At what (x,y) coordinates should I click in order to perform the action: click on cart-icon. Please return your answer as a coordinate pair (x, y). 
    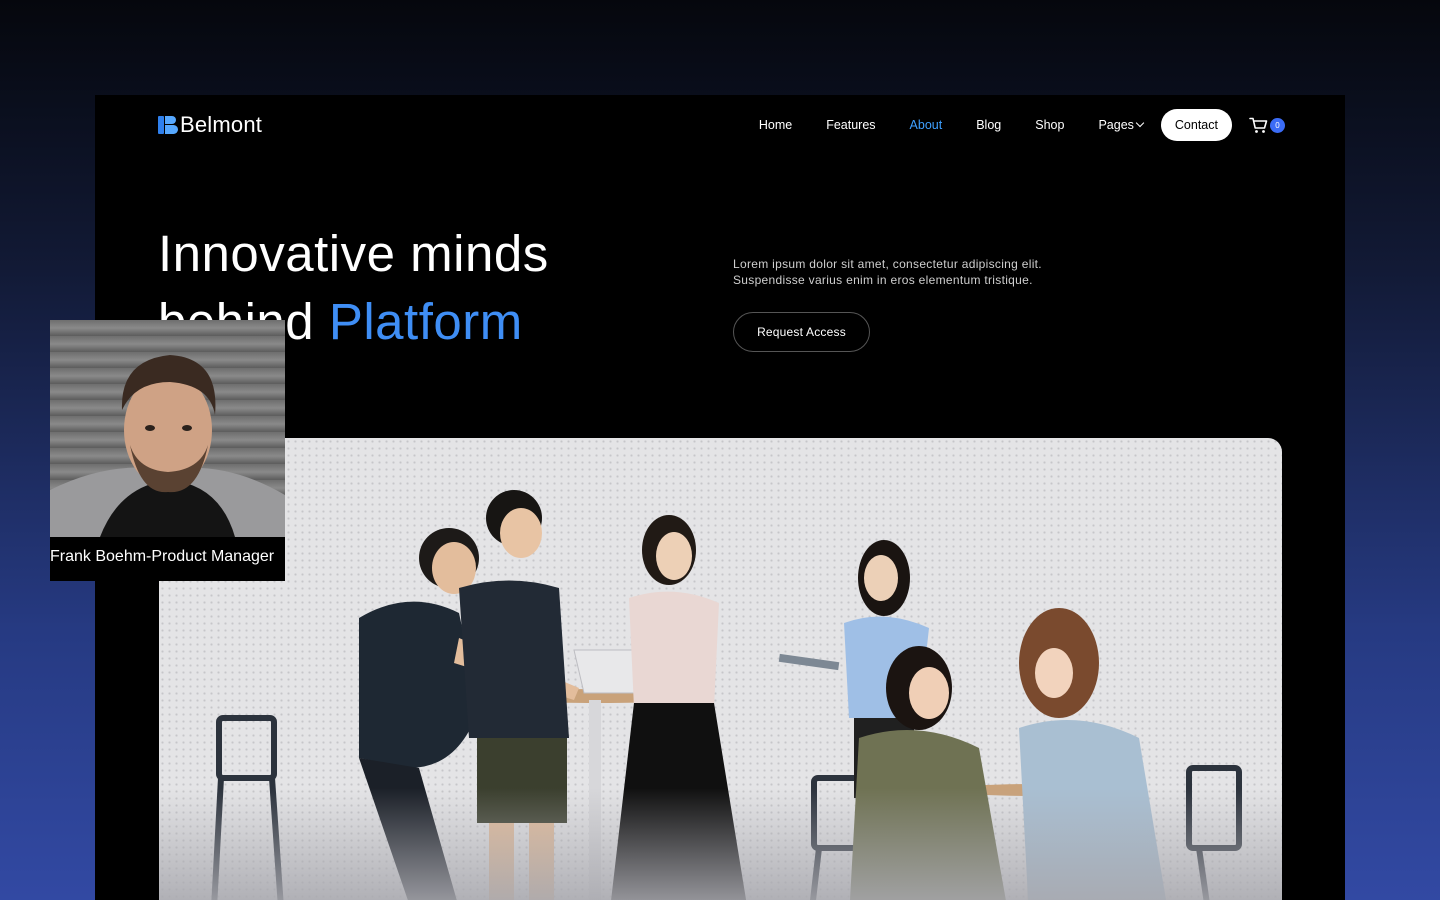
    Looking at the image, I should click on (1258, 125).